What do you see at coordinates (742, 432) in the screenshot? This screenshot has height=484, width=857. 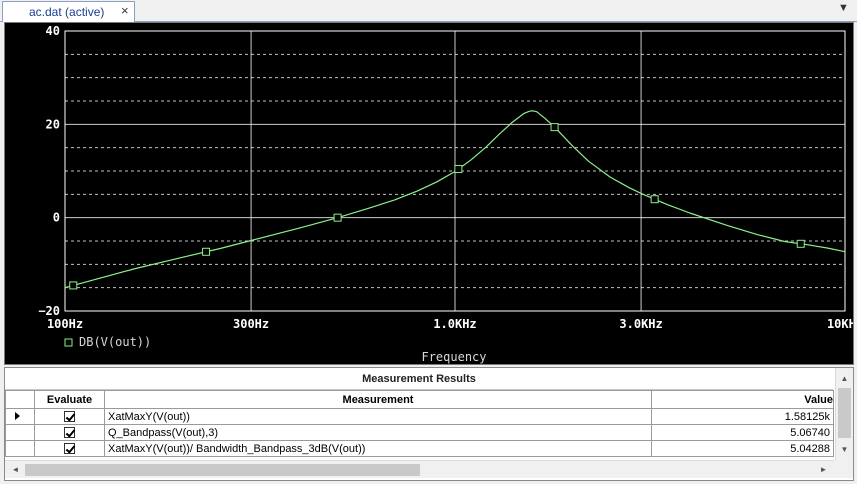 I see `value-cell: 5.06740` at bounding box center [742, 432].